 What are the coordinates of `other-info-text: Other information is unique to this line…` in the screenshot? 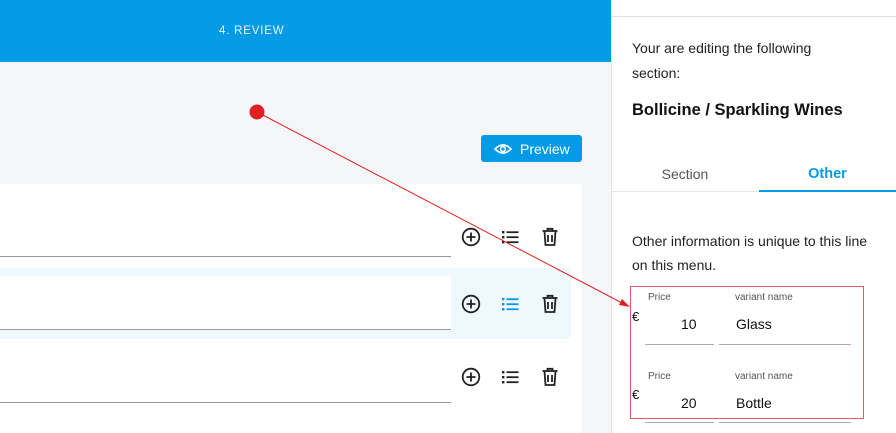 It's located at (750, 253).